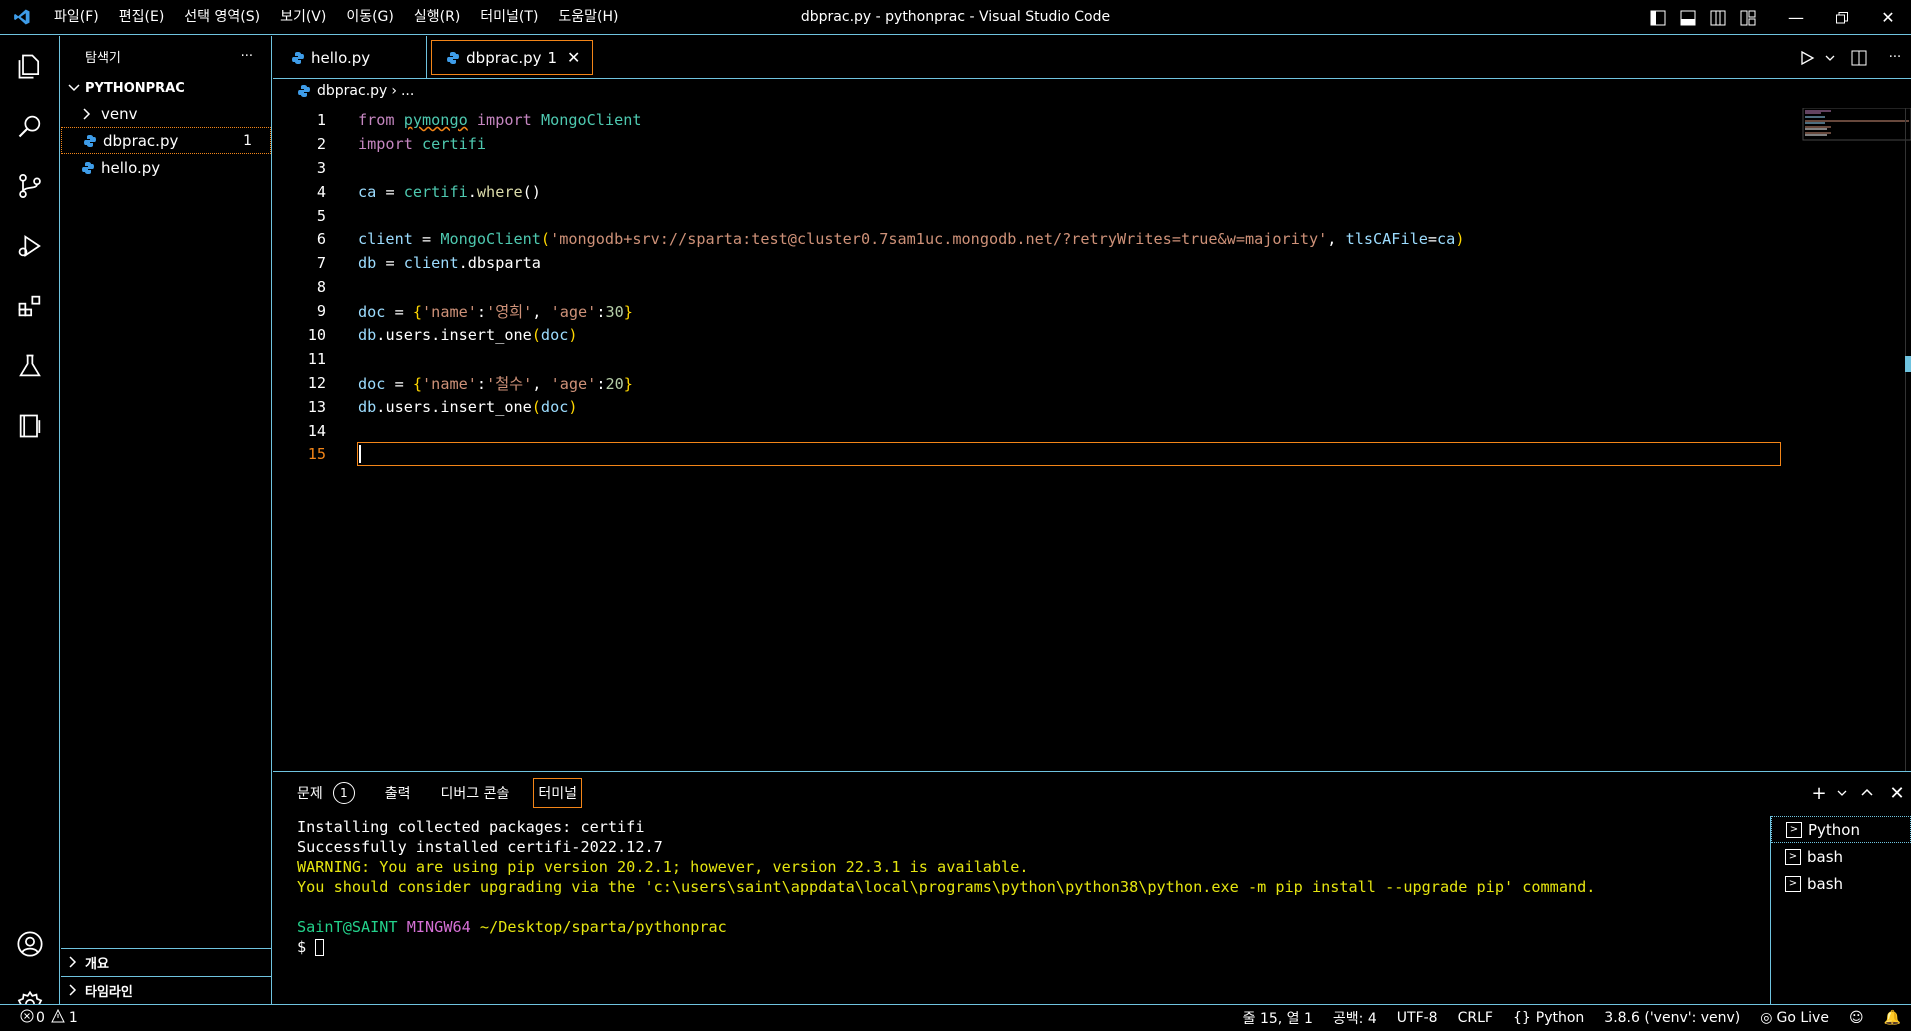 The height and width of the screenshot is (1031, 1911). Describe the element at coordinates (321, 287) in the screenshot. I see `line-number: 8` at that location.